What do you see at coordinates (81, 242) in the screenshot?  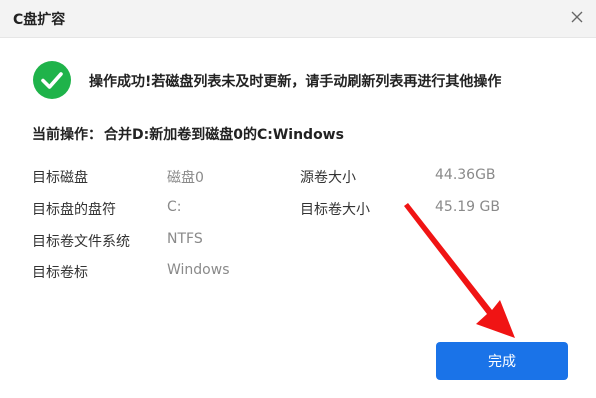 I see `target-filesystem-label: 目标卷文件系统` at bounding box center [81, 242].